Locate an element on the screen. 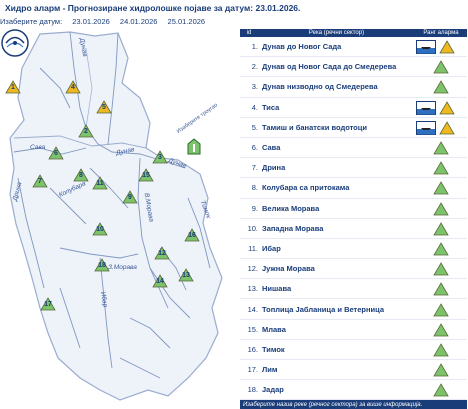 This screenshot has width=468, height=409. map-marker-10: 10 is located at coordinates (100, 229).